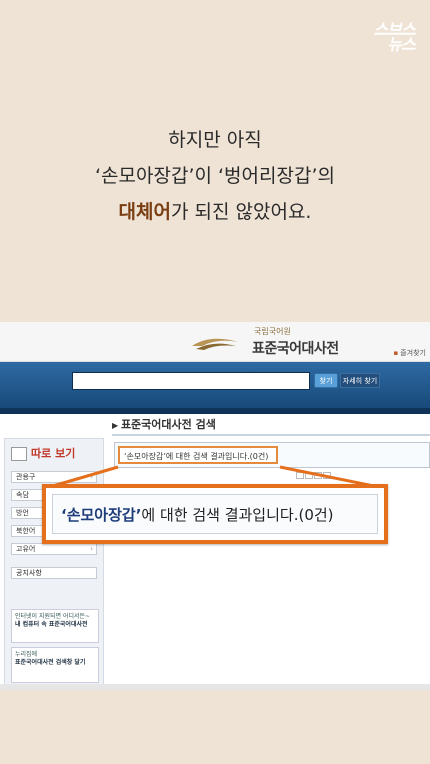 This screenshot has width=430, height=764. I want to click on callout-term: ‘손모아장갑’, so click(101, 515).